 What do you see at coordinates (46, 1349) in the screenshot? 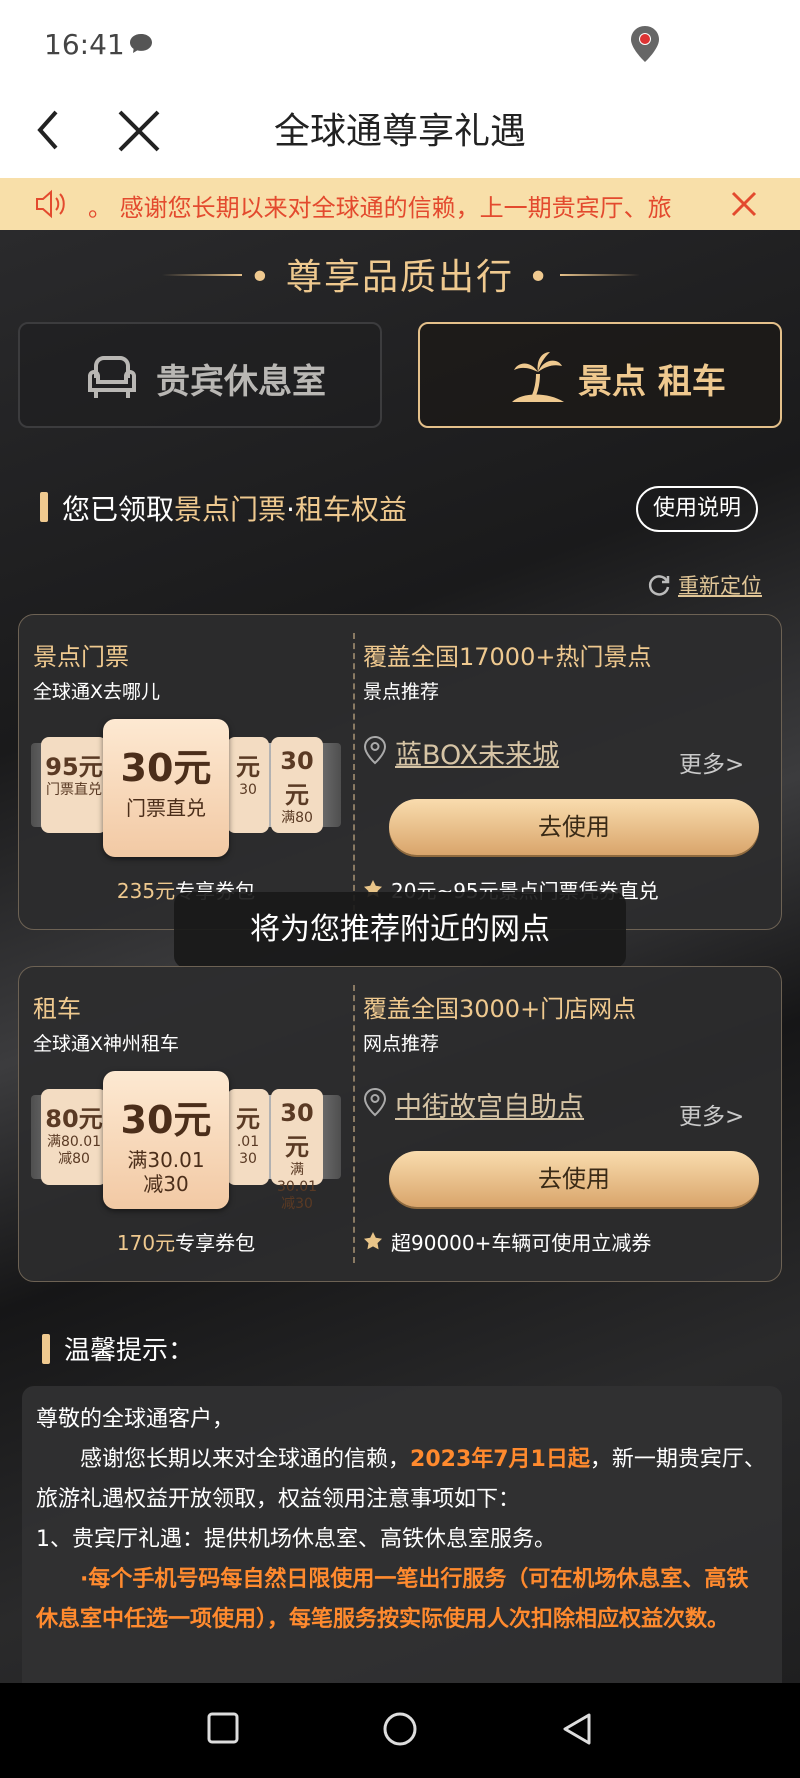
I see `tips-marker` at bounding box center [46, 1349].